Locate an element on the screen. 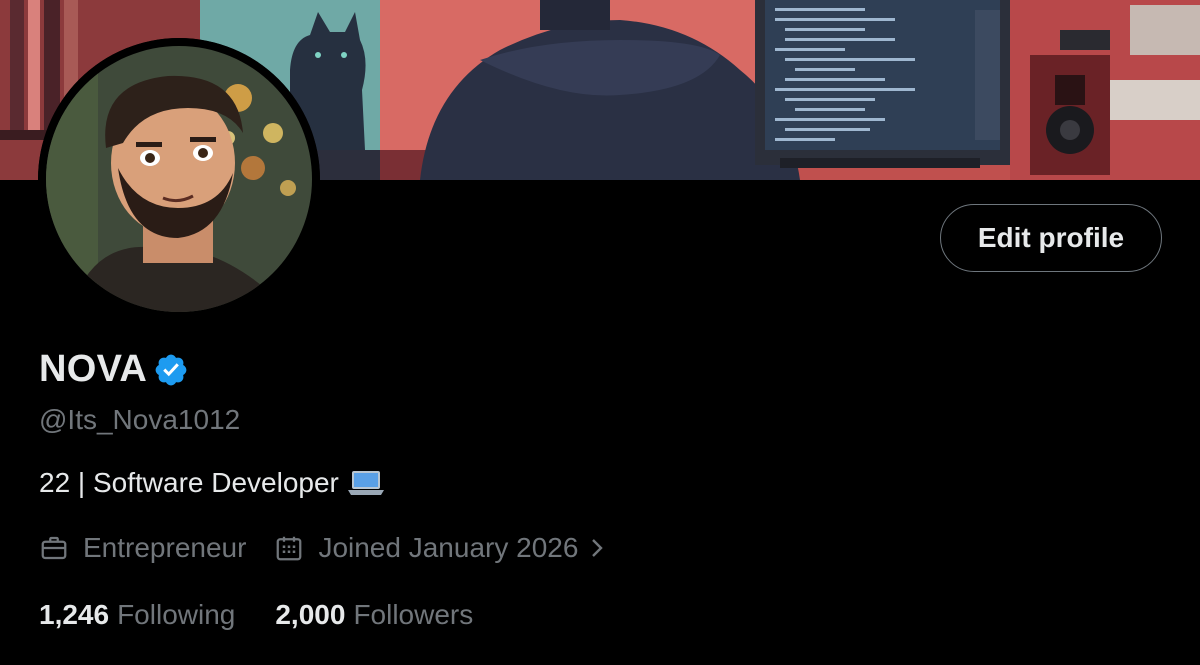 The width and height of the screenshot is (1200, 665). briefcase-icon is located at coordinates (54, 548).